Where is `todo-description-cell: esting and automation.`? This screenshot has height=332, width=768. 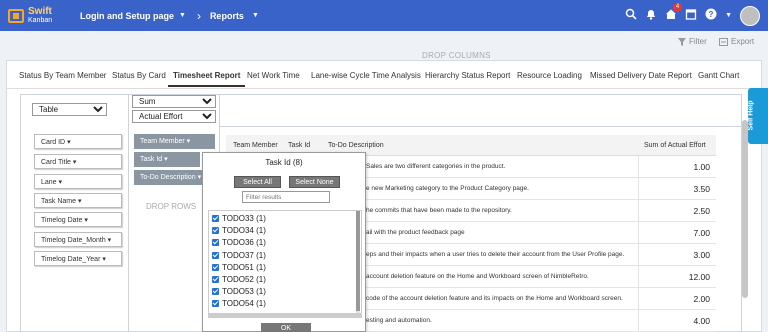
todo-description-cell: esting and automation. is located at coordinates (399, 320).